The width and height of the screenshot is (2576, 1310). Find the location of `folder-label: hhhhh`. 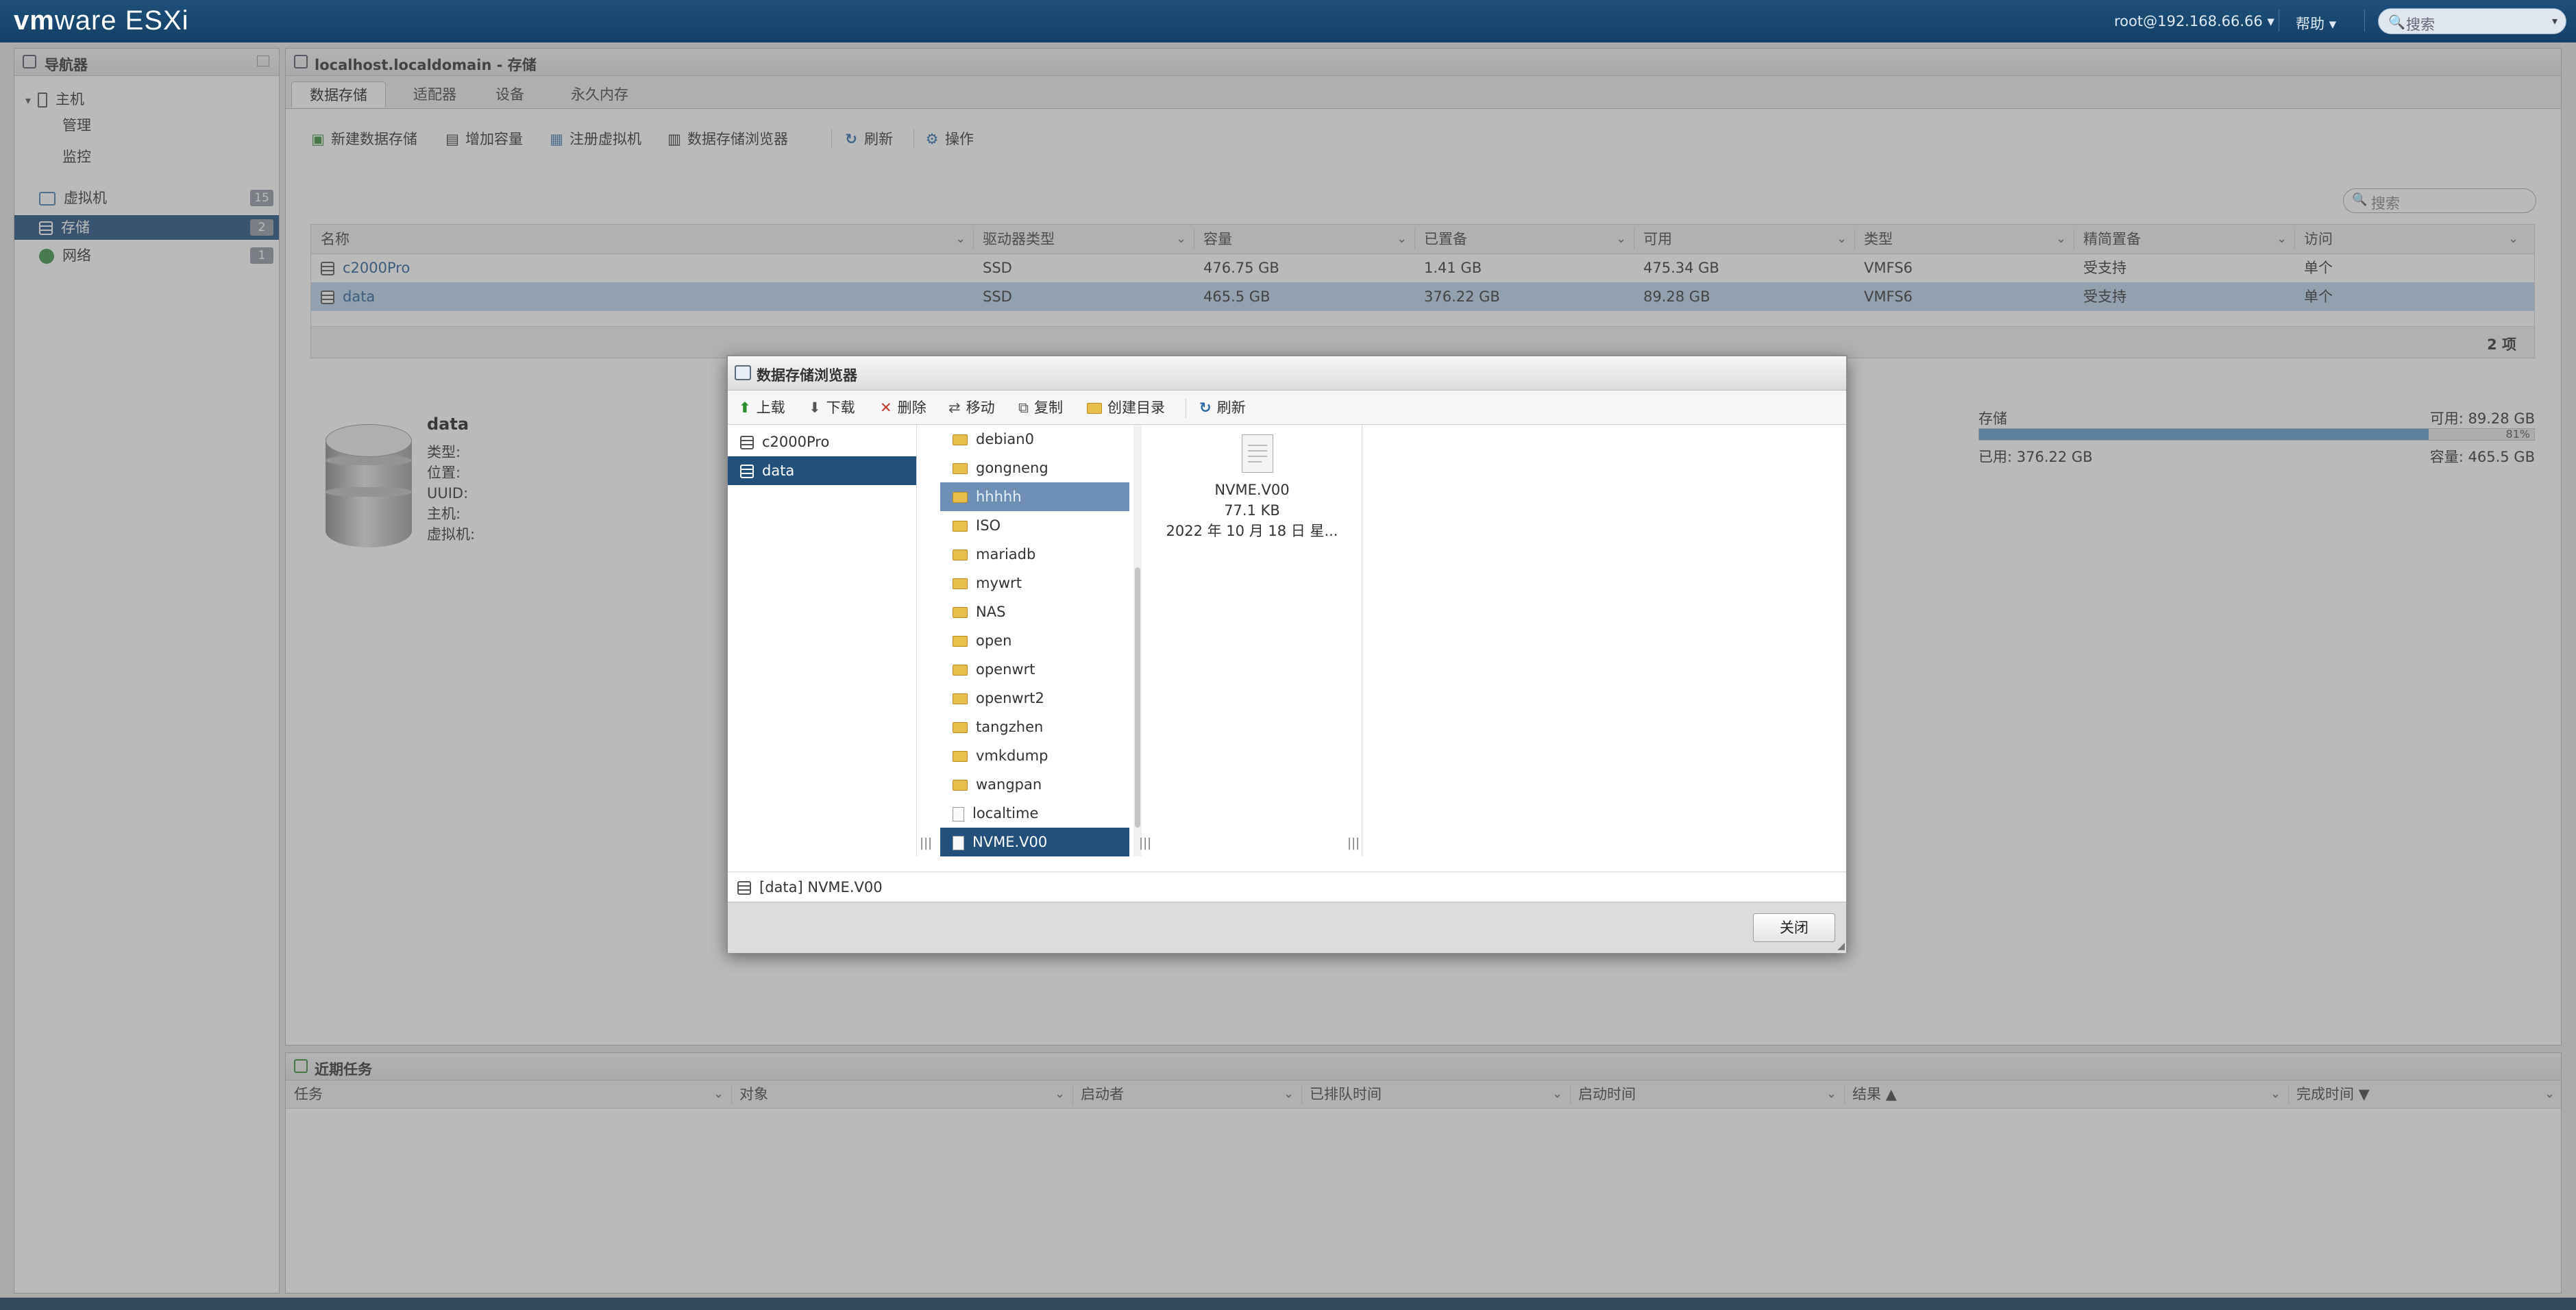

folder-label: hhhhh is located at coordinates (999, 497).